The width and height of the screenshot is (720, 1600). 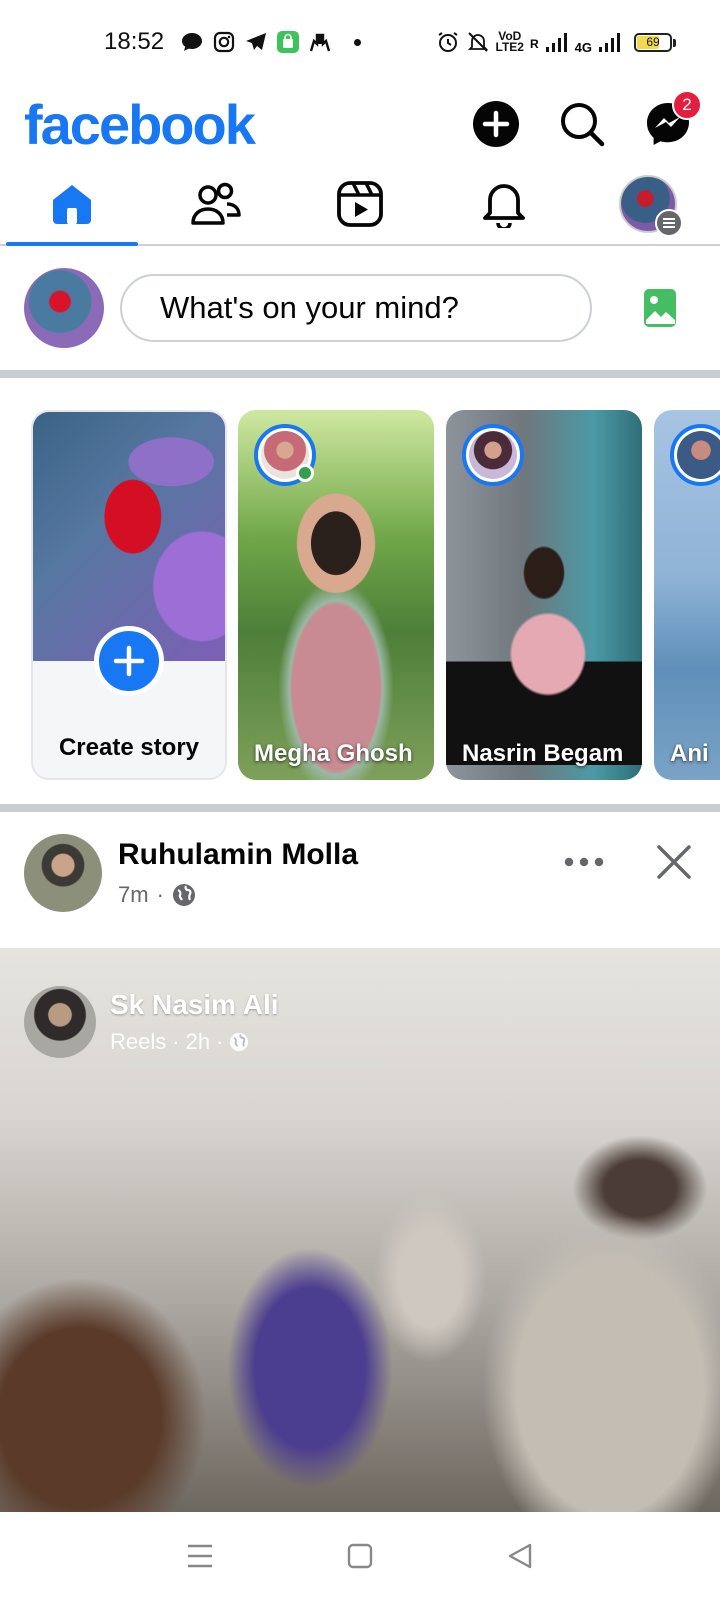 I want to click on story-author: Ani, so click(x=689, y=753).